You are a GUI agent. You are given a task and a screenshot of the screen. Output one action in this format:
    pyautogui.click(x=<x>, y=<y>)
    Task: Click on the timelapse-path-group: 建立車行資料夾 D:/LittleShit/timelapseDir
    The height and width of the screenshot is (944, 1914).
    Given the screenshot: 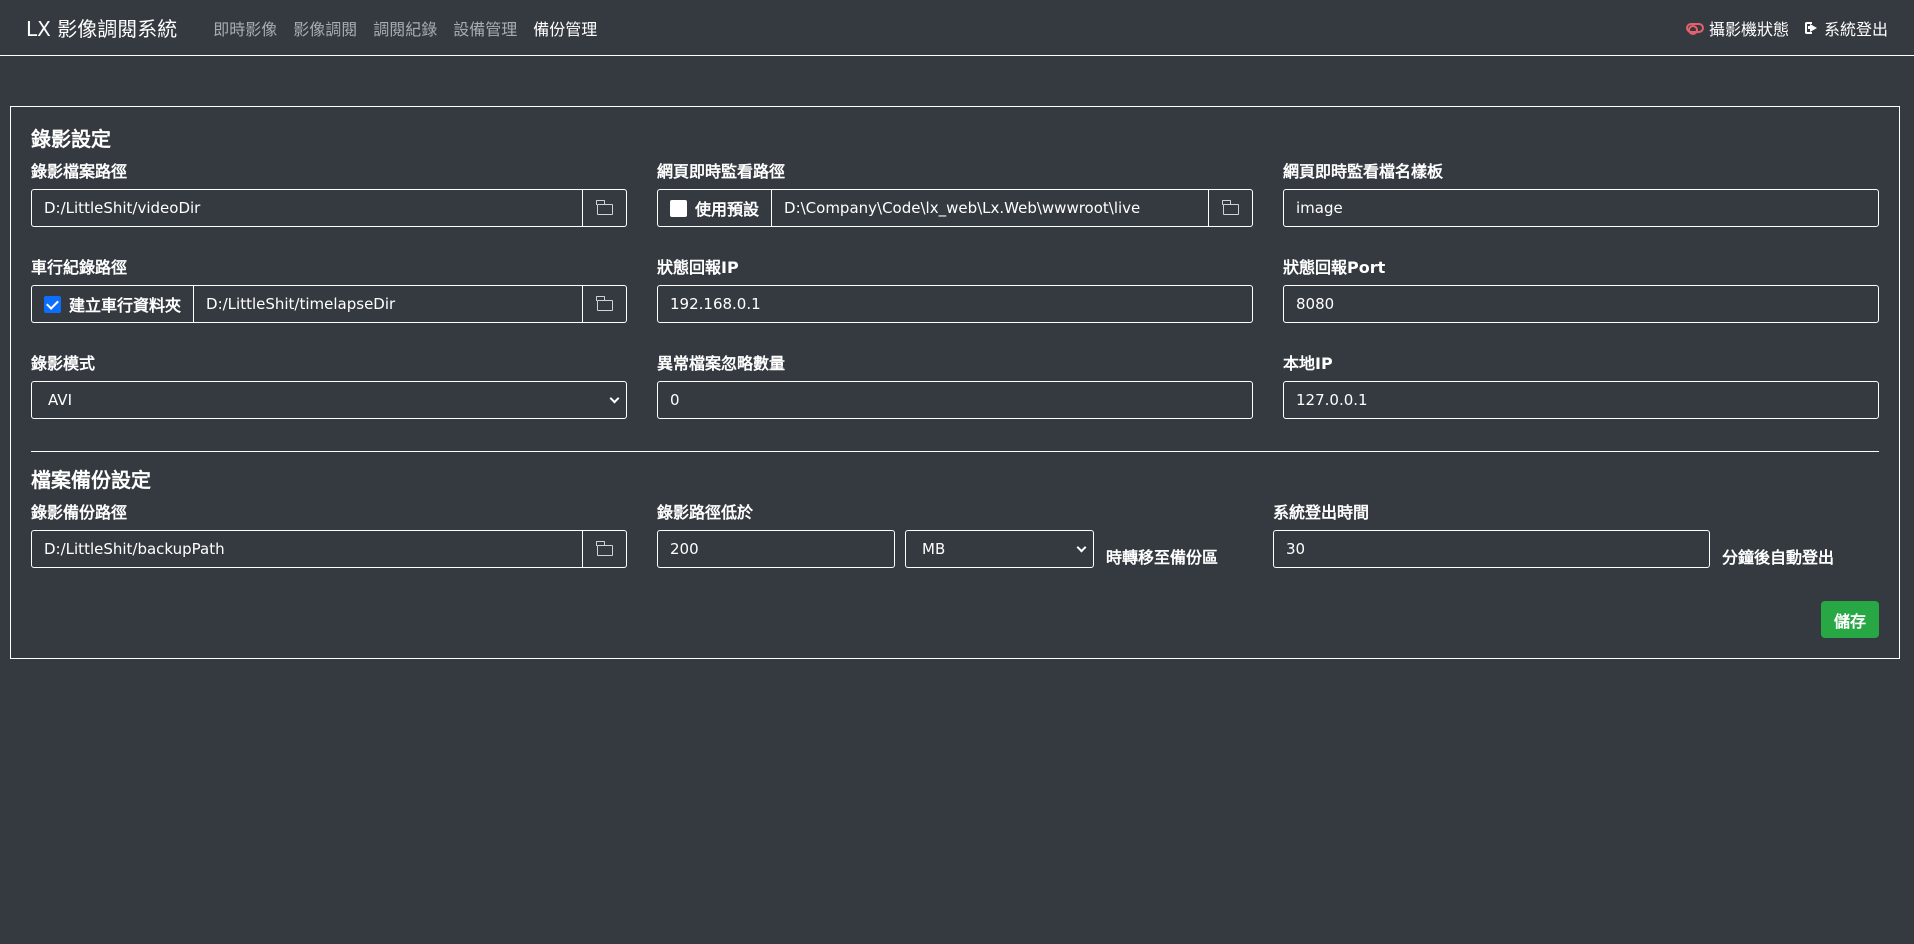 What is the action you would take?
    pyautogui.click(x=329, y=304)
    